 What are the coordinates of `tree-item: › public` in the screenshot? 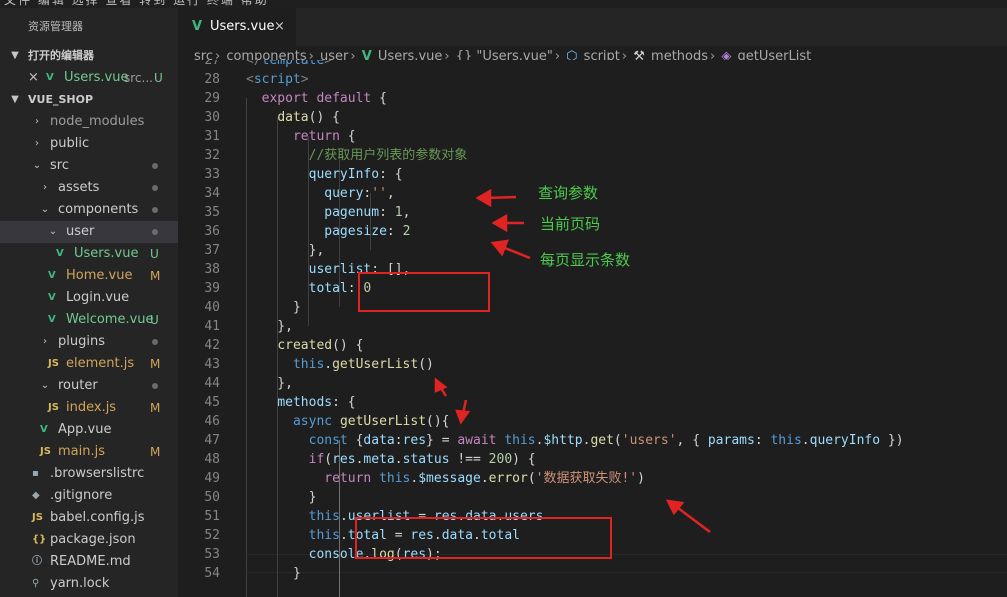 It's located at (89, 144).